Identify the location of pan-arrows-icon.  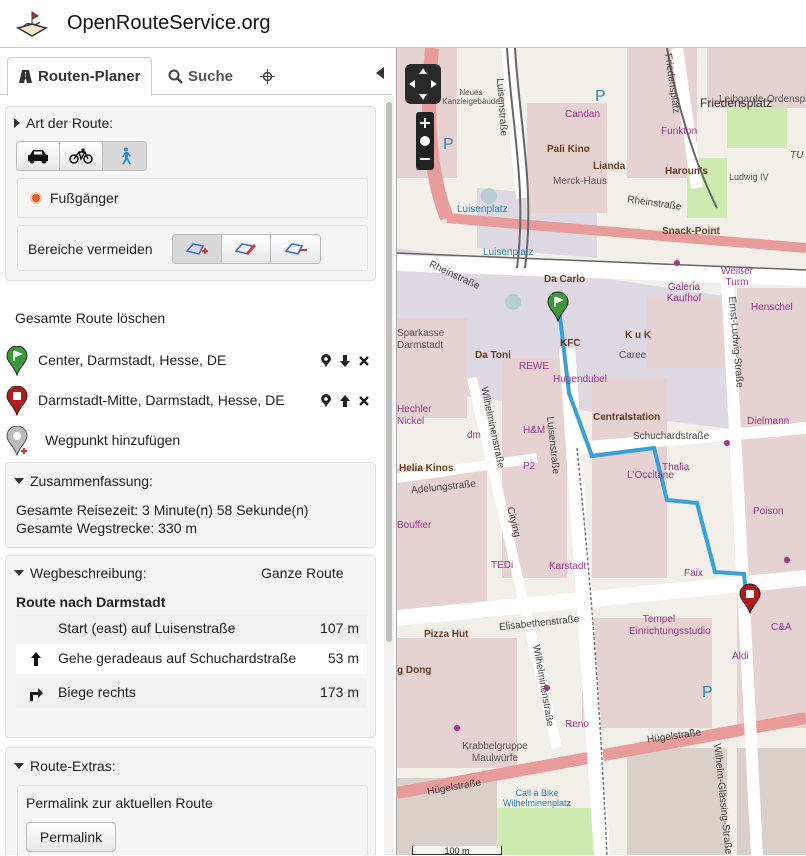
(423, 84).